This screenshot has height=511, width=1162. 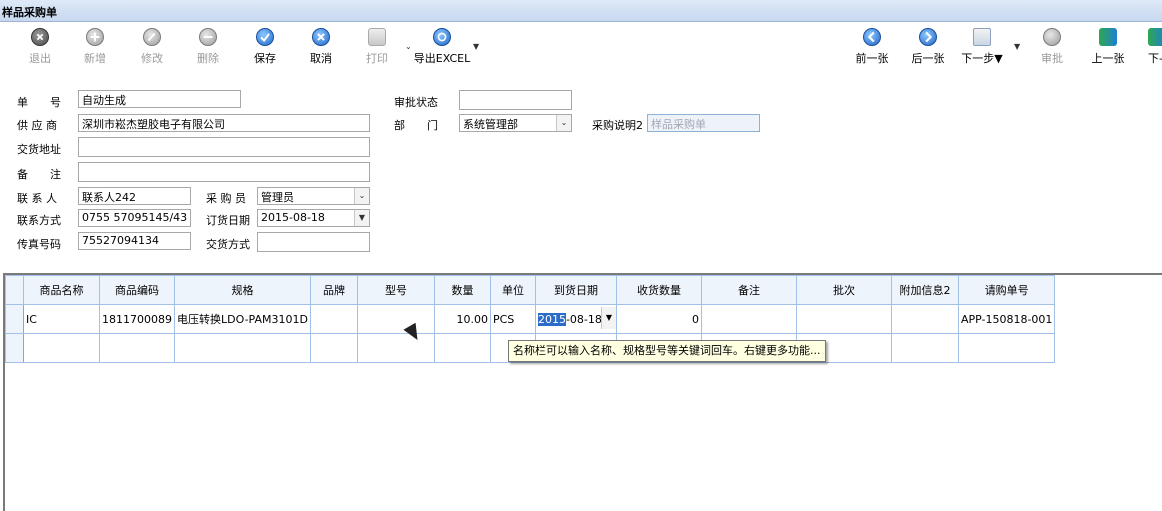 I want to click on delivery-address-field, so click(x=224, y=147).